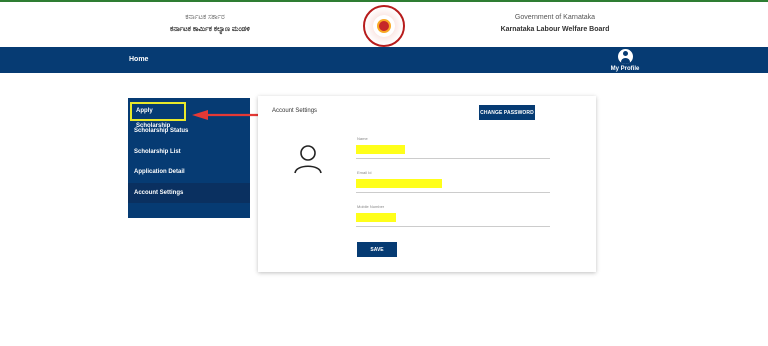  Describe the element at coordinates (364, 172) in the screenshot. I see `email-label: Email Id` at that location.